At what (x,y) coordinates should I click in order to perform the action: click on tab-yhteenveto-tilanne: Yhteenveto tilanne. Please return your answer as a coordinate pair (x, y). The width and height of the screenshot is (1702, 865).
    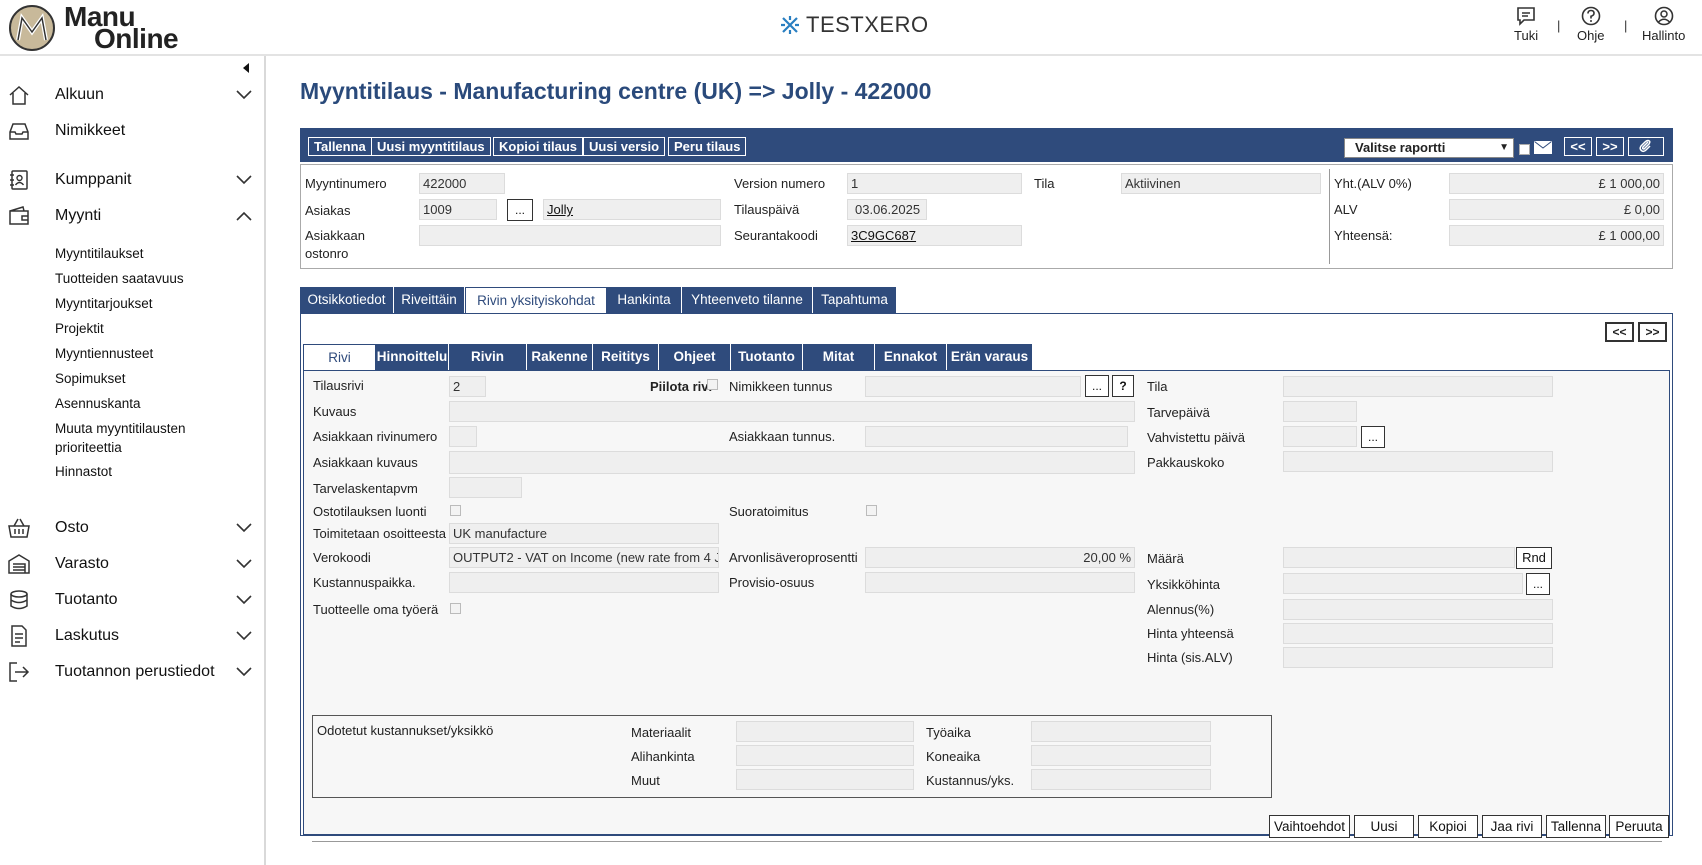
    Looking at the image, I should click on (747, 300).